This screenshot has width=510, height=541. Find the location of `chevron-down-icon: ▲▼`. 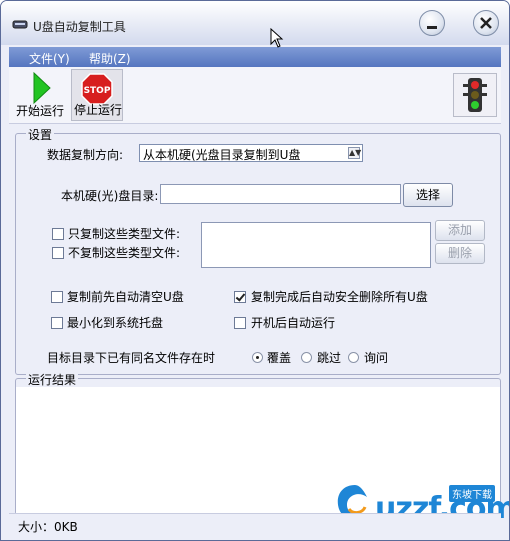

chevron-down-icon: ▲▼ is located at coordinates (355, 153).